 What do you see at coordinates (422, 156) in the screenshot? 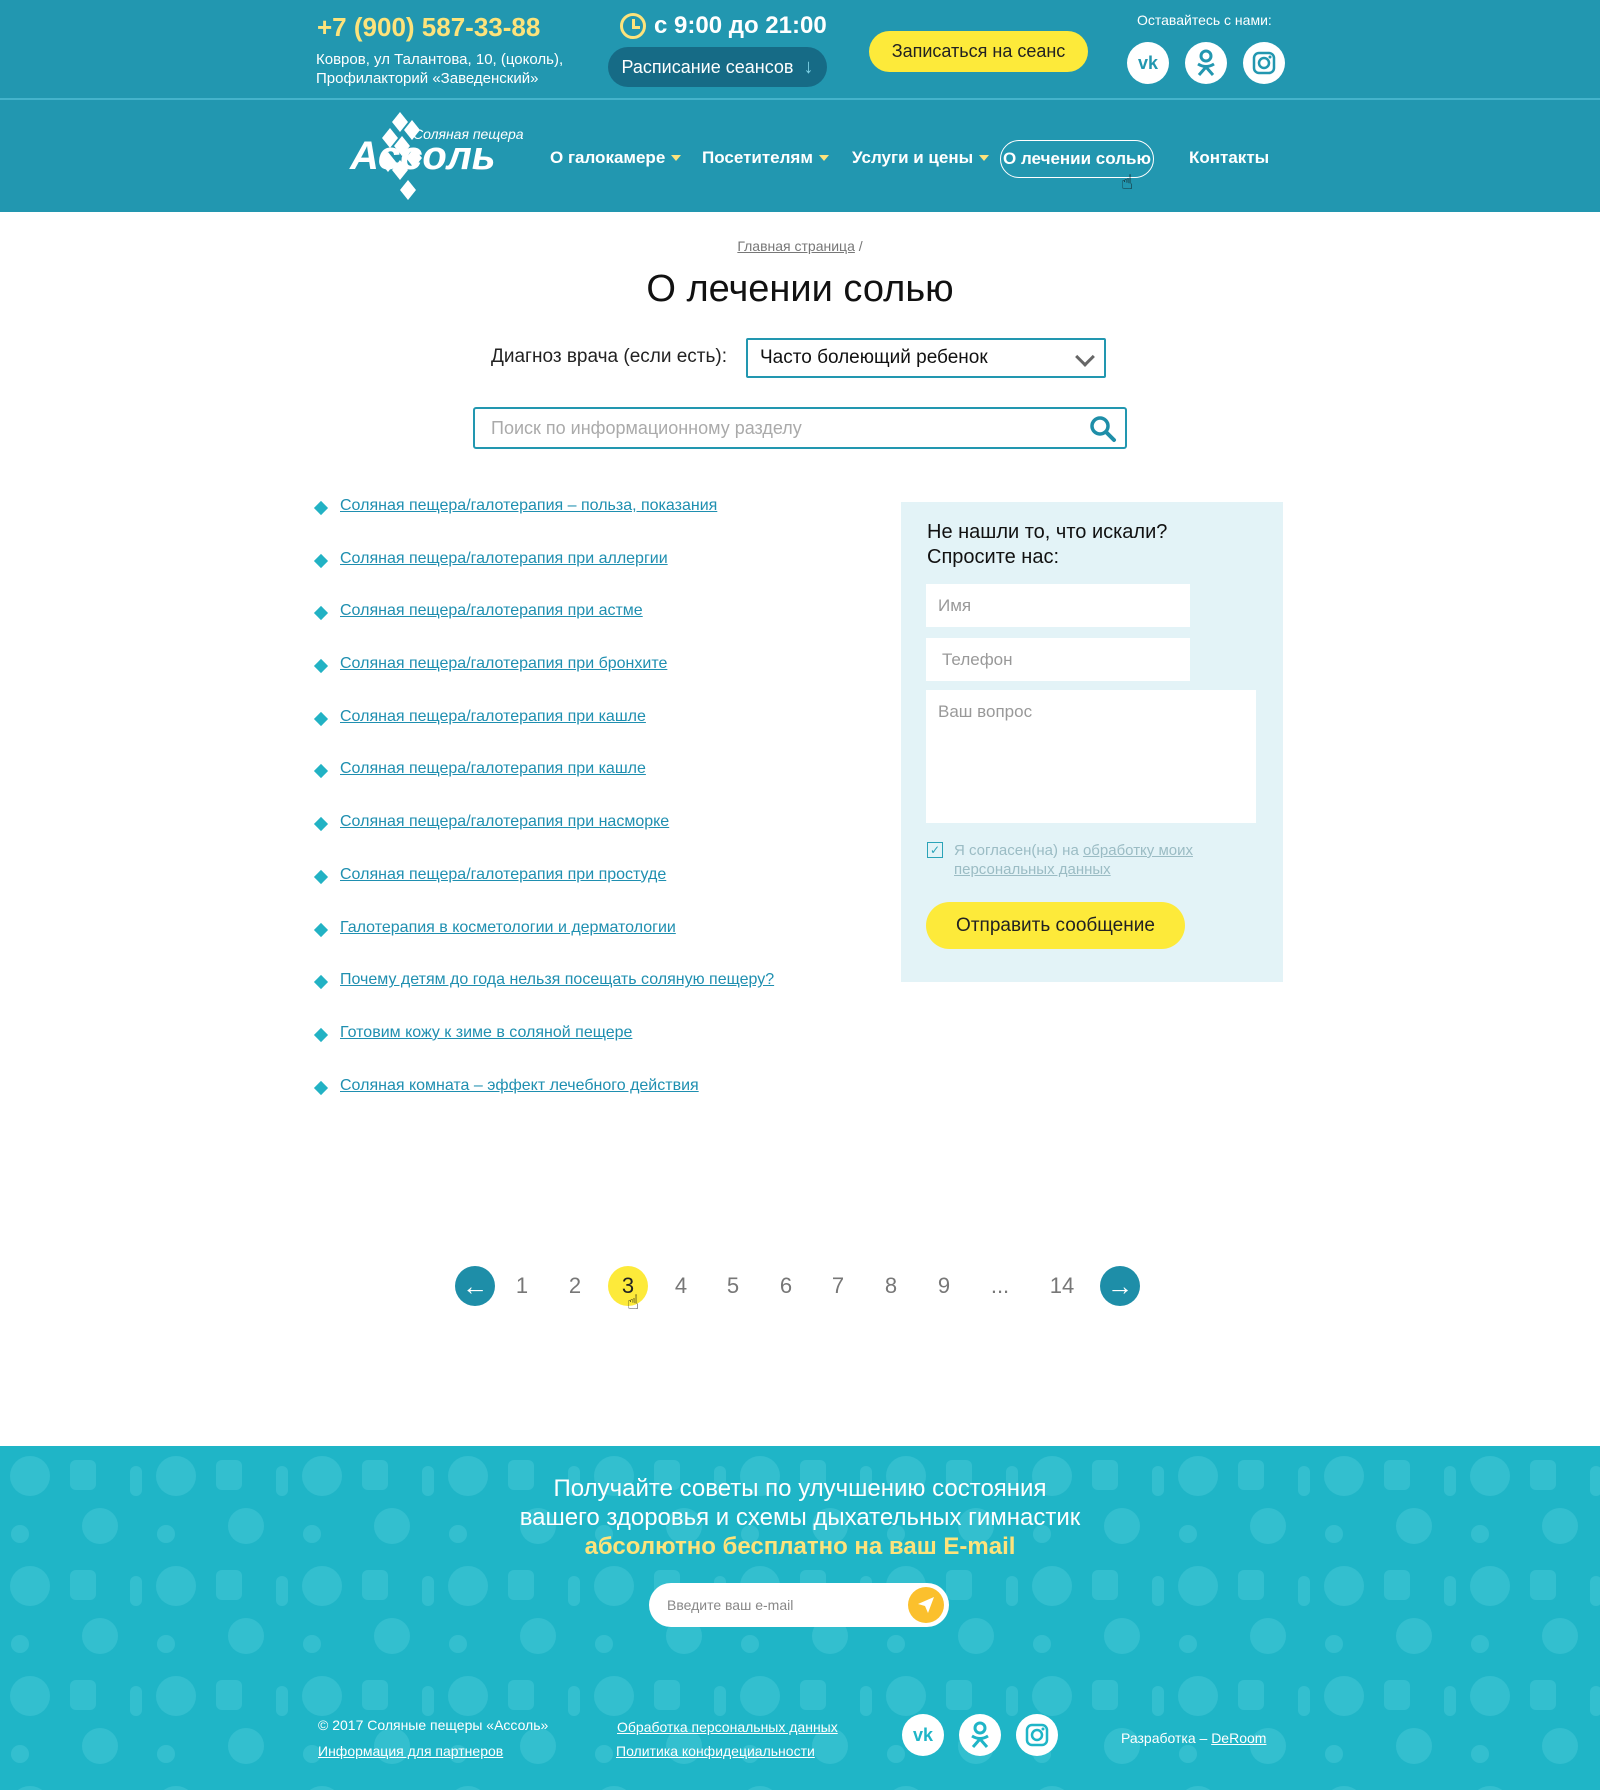
I see `logo-title: Ассоль` at bounding box center [422, 156].